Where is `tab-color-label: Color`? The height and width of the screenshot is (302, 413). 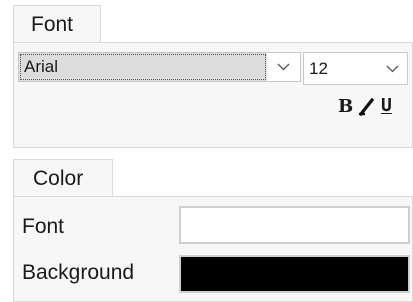 tab-color-label: Color is located at coordinates (58, 178).